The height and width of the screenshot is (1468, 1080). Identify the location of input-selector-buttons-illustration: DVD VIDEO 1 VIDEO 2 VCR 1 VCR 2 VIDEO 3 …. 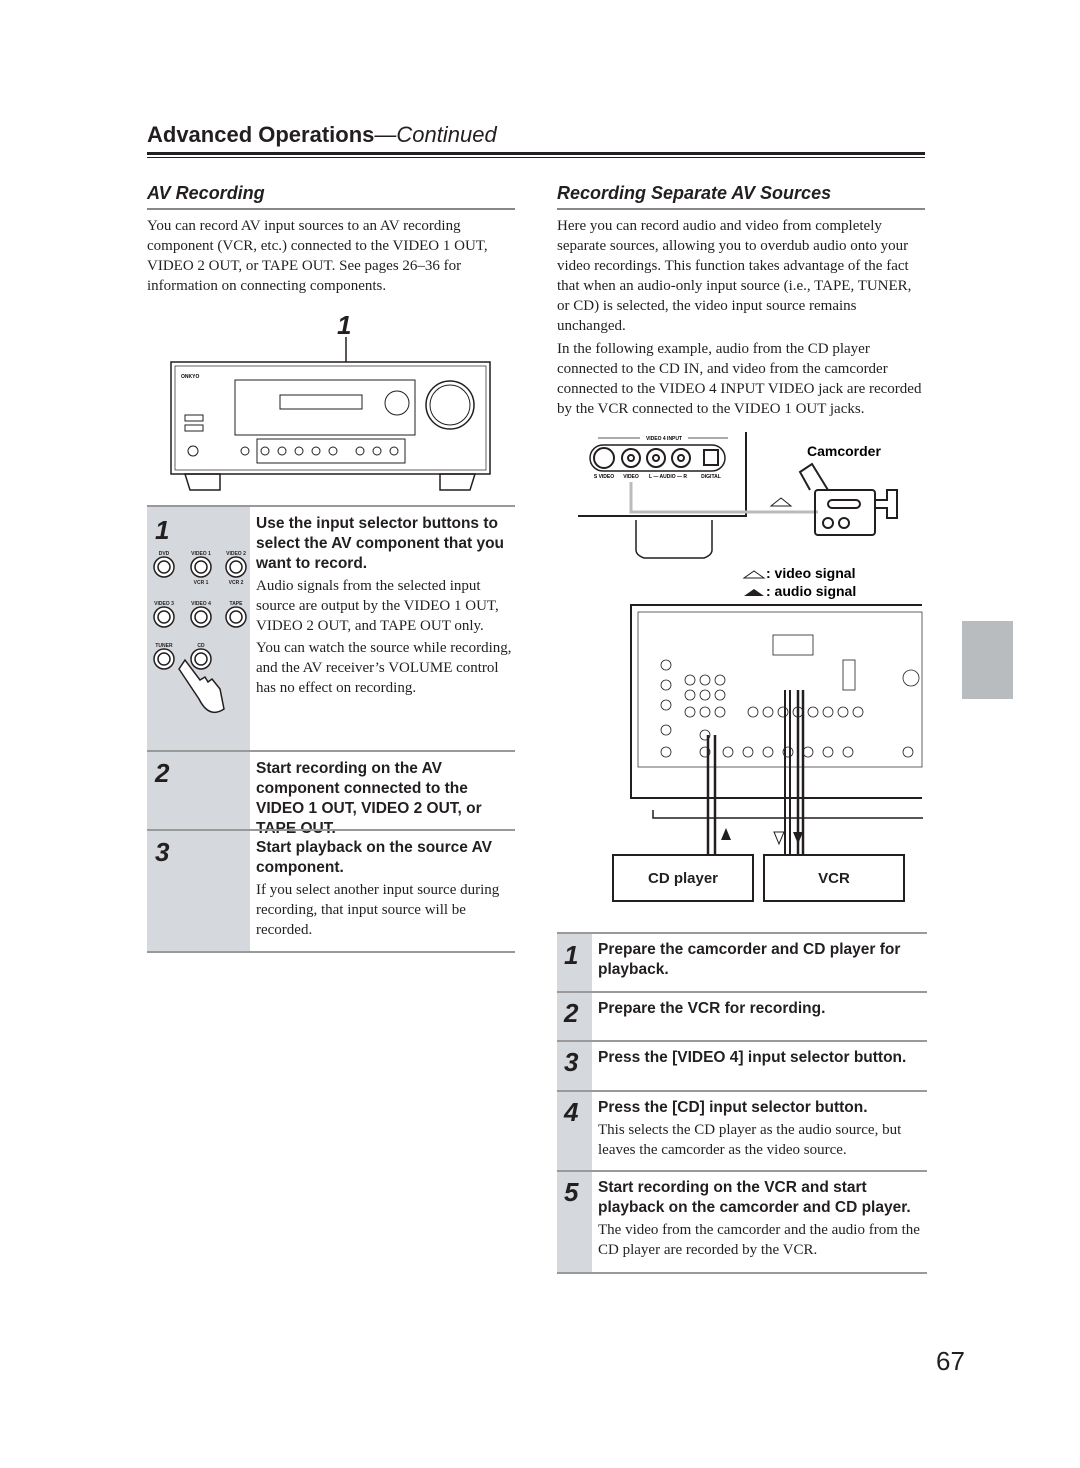
(200, 632).